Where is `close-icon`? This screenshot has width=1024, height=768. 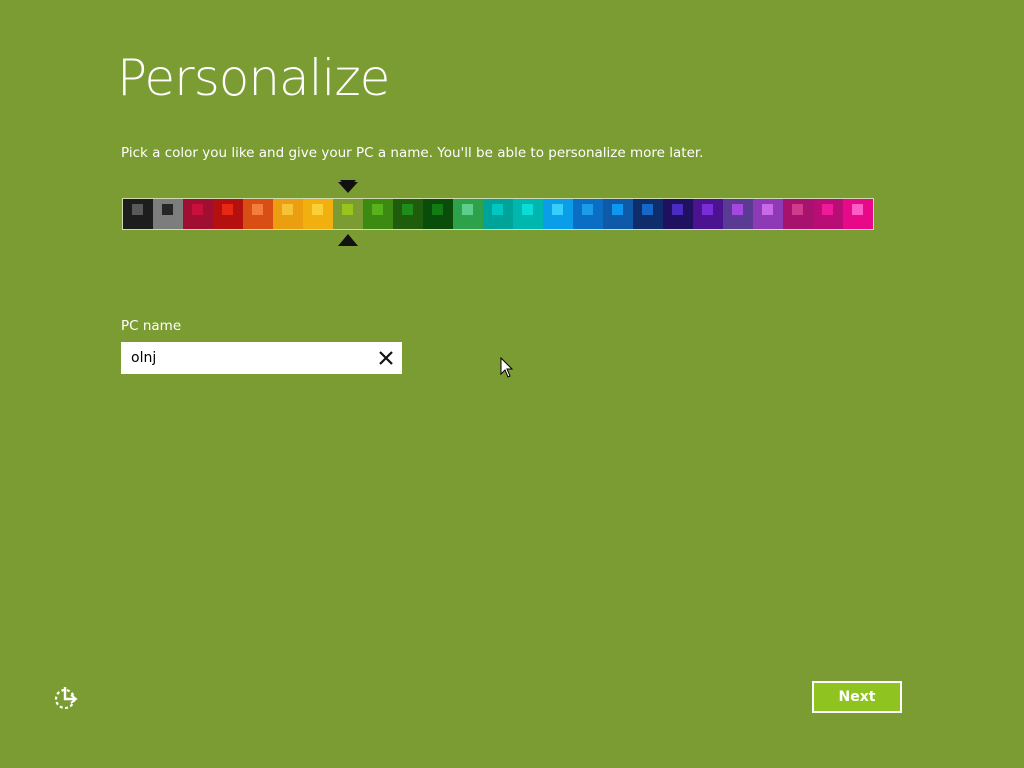
close-icon is located at coordinates (386, 358).